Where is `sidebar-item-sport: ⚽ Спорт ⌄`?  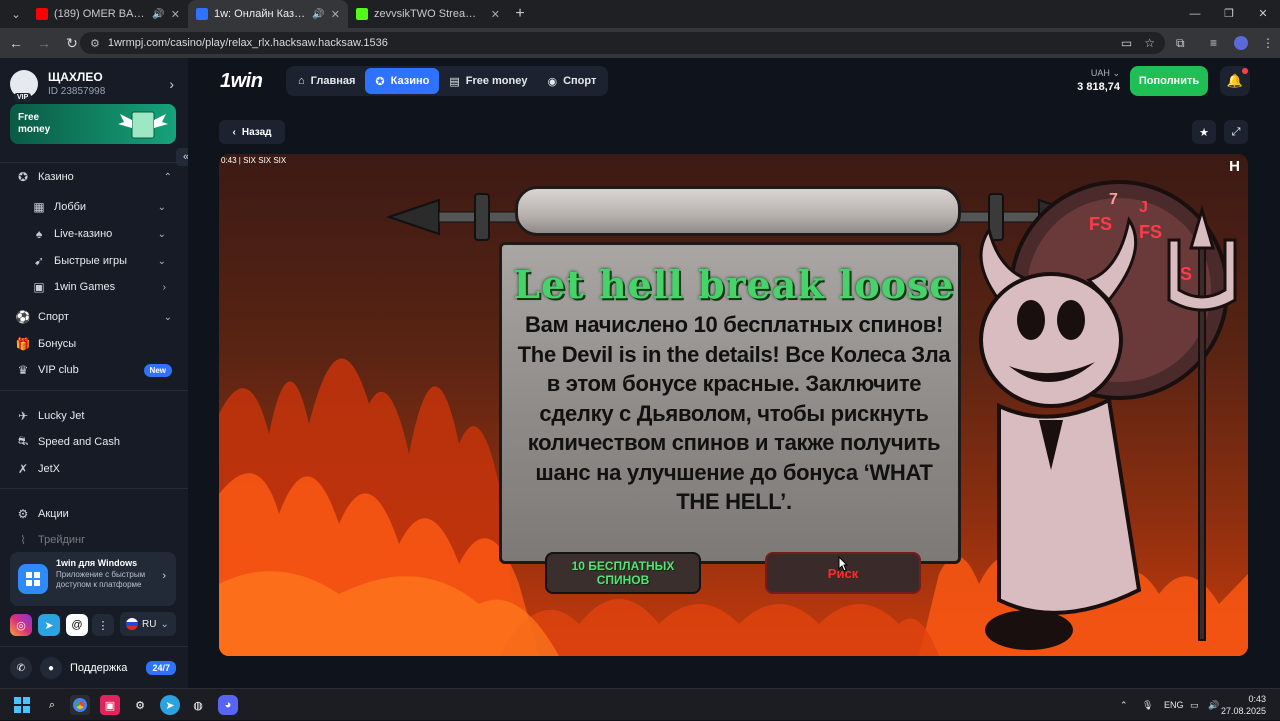
sidebar-item-sport: ⚽ Спорт ⌄ is located at coordinates (94, 317).